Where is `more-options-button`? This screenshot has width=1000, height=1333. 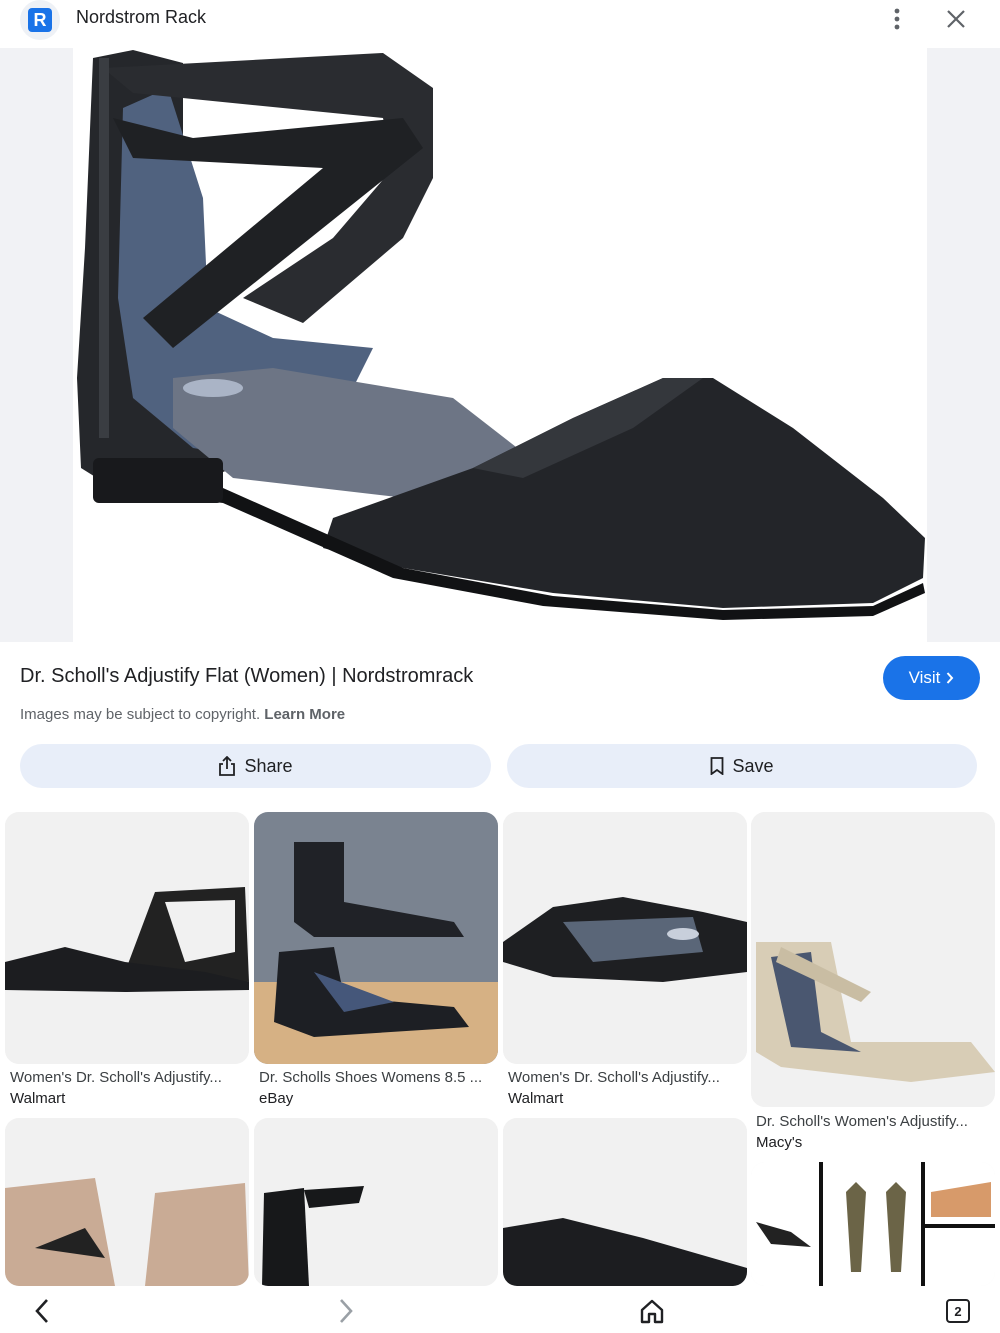
more-options-button is located at coordinates (897, 19).